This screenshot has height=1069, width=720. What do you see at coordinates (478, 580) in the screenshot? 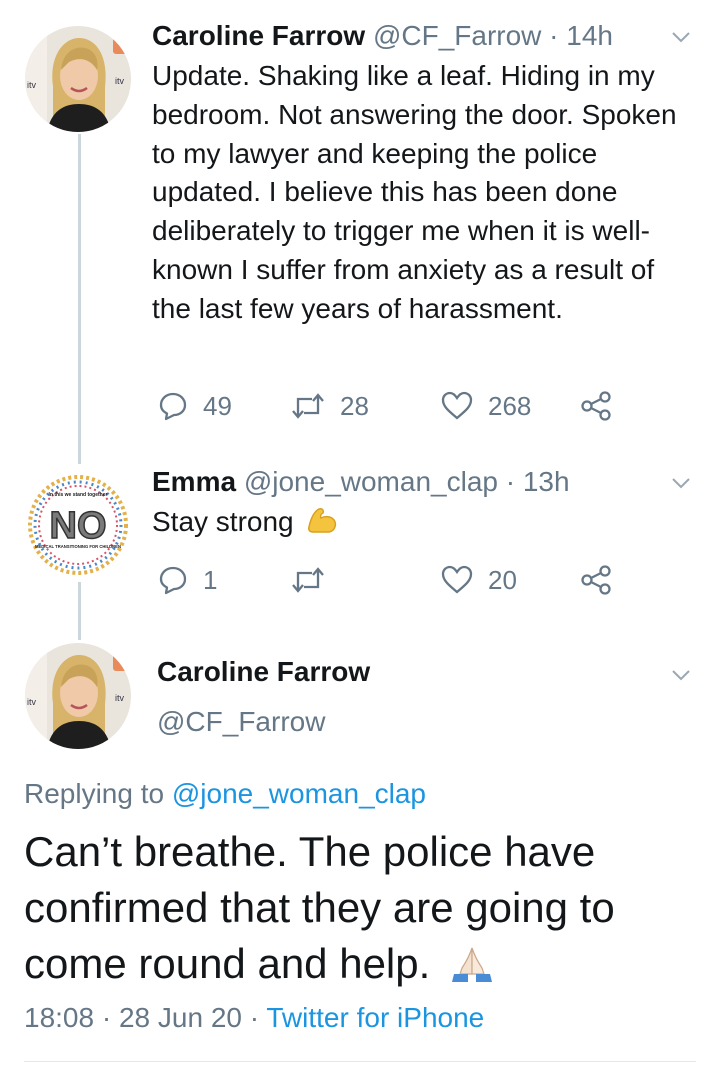
I see `like-button: 20` at bounding box center [478, 580].